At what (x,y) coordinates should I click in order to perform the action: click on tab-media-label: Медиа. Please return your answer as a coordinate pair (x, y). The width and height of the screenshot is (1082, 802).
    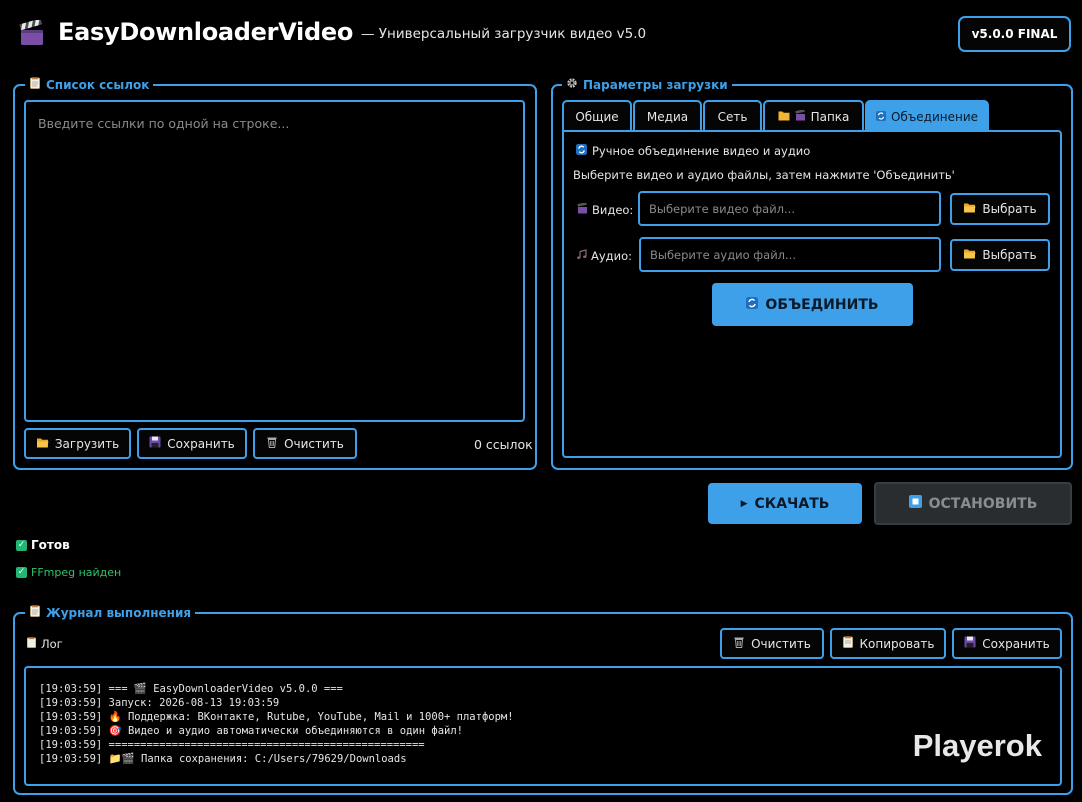
    Looking at the image, I should click on (667, 116).